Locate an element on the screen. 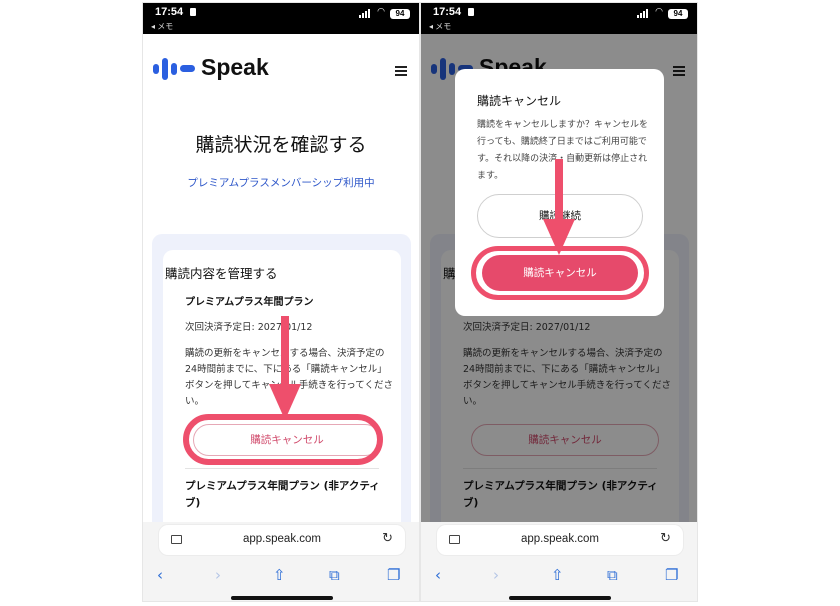 Image resolution: width=840 pixels, height=606 pixels. plan-name: プレミアムプラス年間プラン is located at coordinates (249, 302).